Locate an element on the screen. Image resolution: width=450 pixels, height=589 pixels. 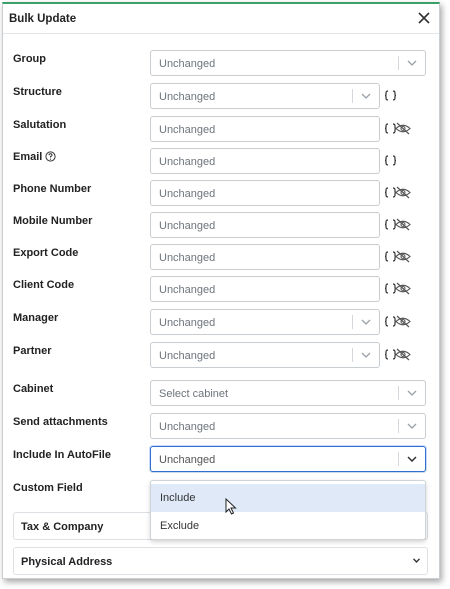
row-group: Group Unchanged is located at coordinates (221, 63).